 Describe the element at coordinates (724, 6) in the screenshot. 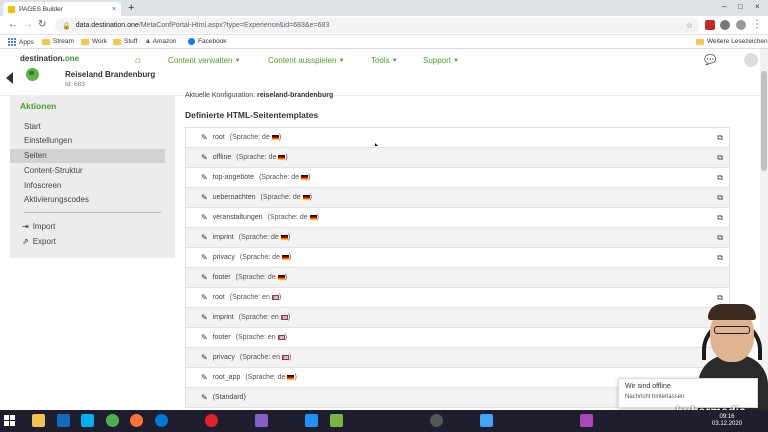

I see `minimize-button: –` at that location.